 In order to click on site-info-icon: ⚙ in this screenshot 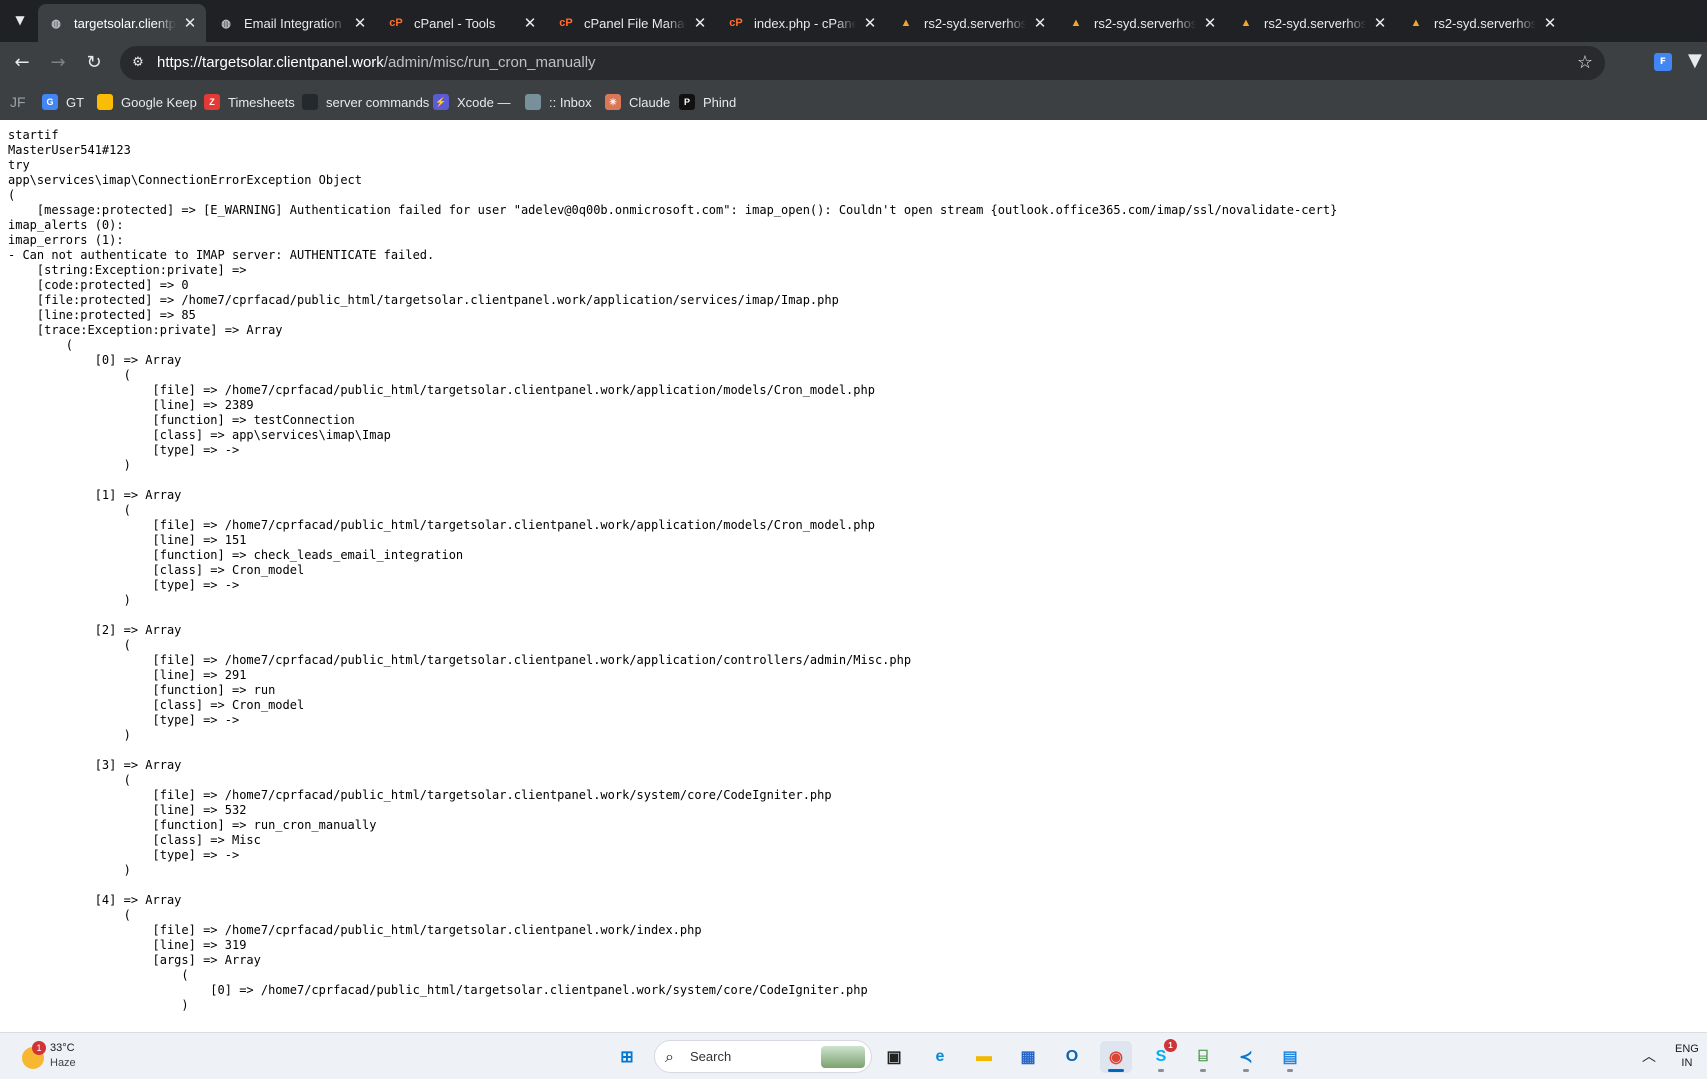, I will do `click(138, 63)`.